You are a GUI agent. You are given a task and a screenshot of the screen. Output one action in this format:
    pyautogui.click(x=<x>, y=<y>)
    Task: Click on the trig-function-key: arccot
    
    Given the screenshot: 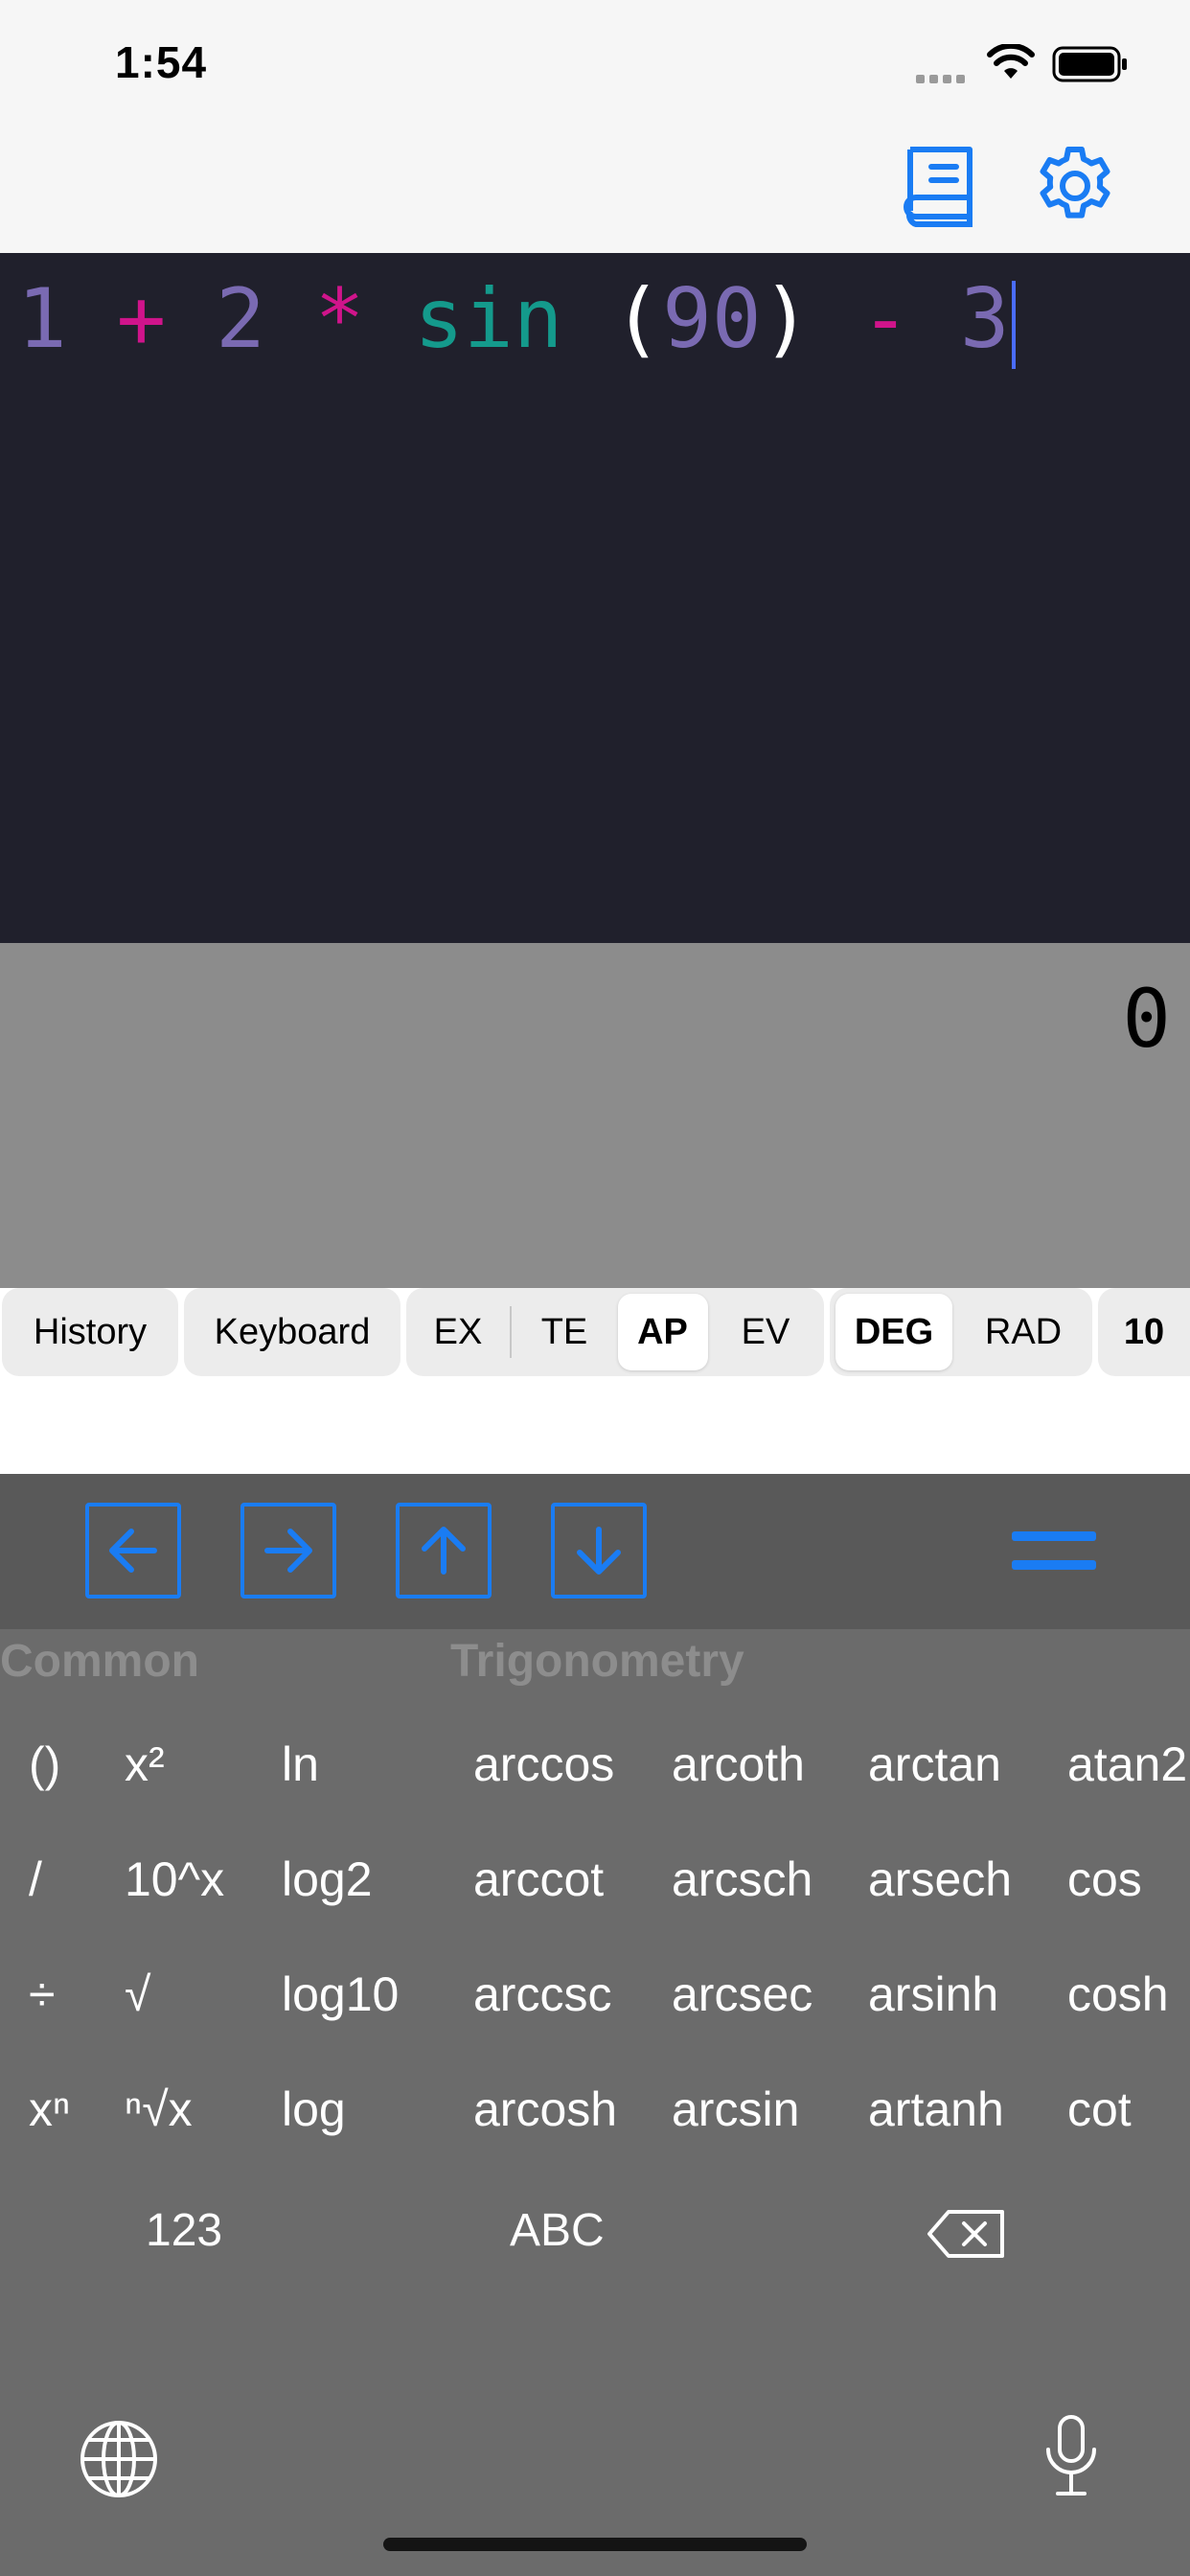 What is the action you would take?
    pyautogui.click(x=539, y=1879)
    